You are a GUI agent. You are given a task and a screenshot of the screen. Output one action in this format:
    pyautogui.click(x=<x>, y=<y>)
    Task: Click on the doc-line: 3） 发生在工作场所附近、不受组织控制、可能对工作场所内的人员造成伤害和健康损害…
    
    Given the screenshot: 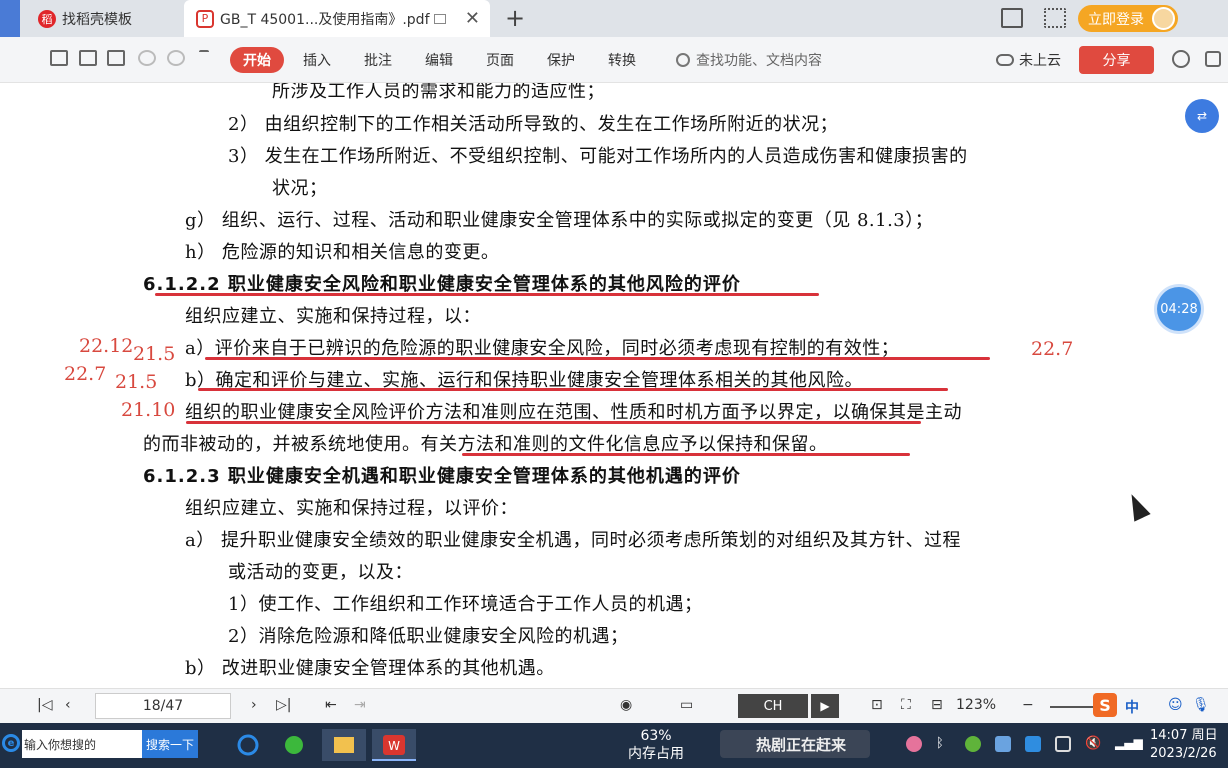 What is the action you would take?
    pyautogui.click(x=598, y=156)
    